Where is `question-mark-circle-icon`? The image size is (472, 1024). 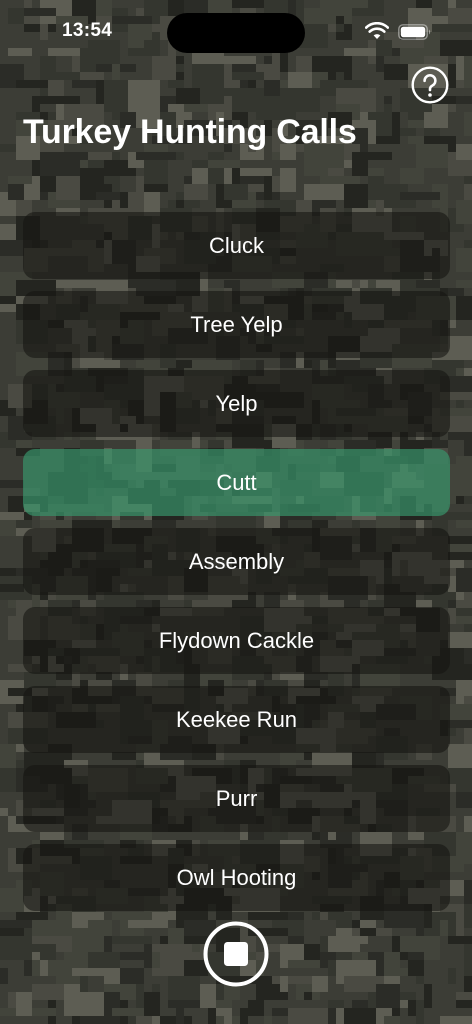
question-mark-circle-icon is located at coordinates (430, 85).